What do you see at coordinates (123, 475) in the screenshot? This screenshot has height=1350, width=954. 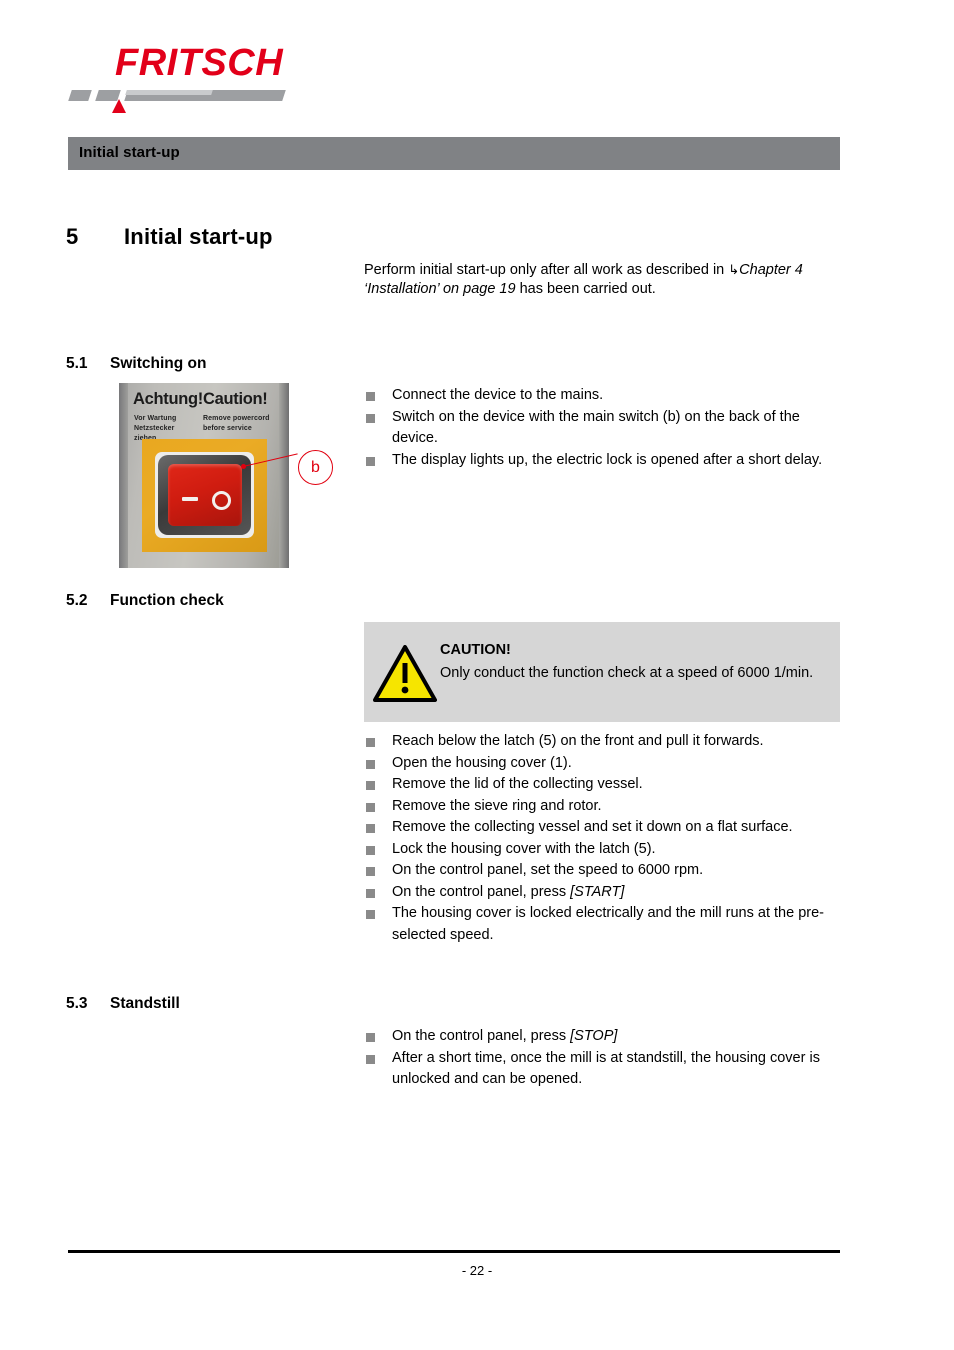 I see `panel-edge-left` at bounding box center [123, 475].